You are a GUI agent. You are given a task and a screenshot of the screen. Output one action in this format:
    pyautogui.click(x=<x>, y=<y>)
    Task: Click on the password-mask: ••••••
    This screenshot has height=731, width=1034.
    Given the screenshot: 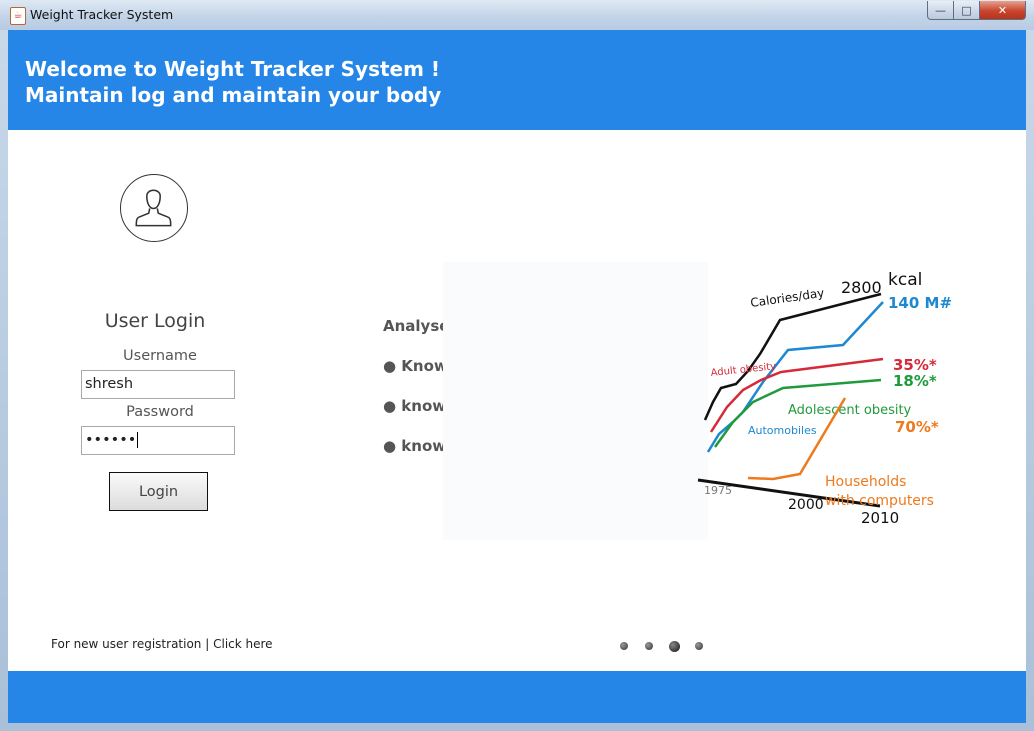 What is the action you would take?
    pyautogui.click(x=111, y=440)
    